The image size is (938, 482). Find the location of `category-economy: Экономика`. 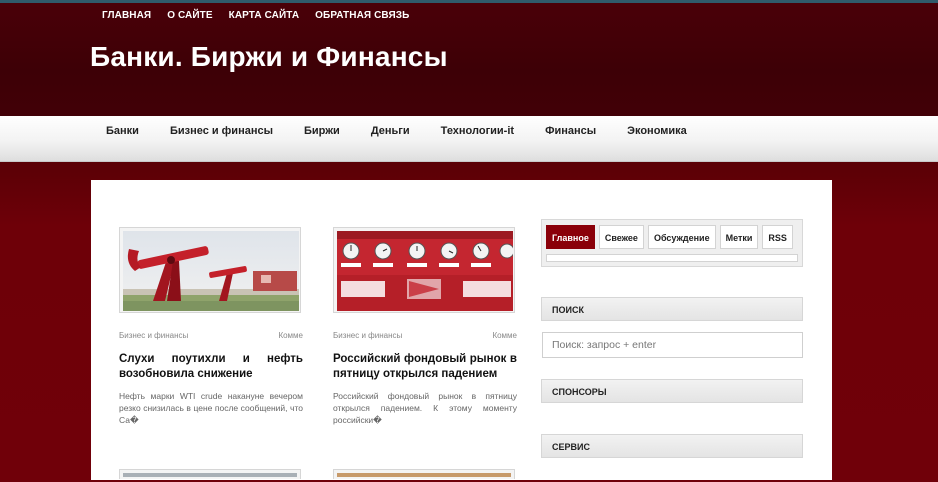

category-economy: Экономика is located at coordinates (657, 131).